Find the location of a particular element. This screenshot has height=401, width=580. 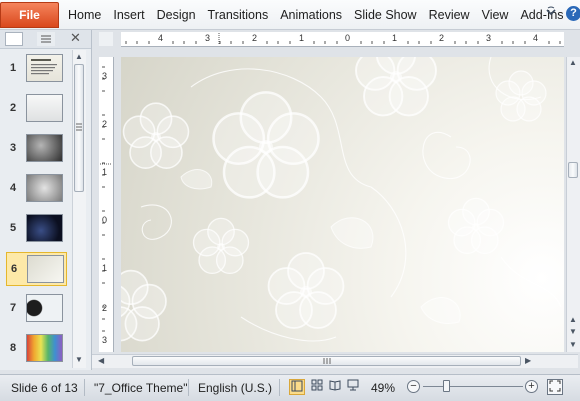

slide-number: 6 is located at coordinates (14, 269).